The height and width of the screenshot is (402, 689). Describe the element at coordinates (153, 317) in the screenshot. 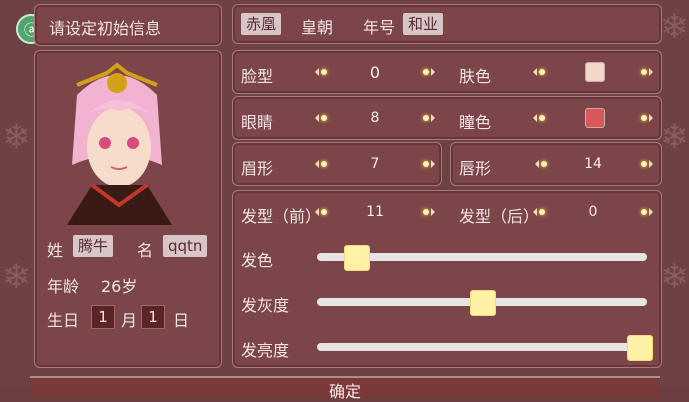

I see `birth-day-field: 1` at that location.